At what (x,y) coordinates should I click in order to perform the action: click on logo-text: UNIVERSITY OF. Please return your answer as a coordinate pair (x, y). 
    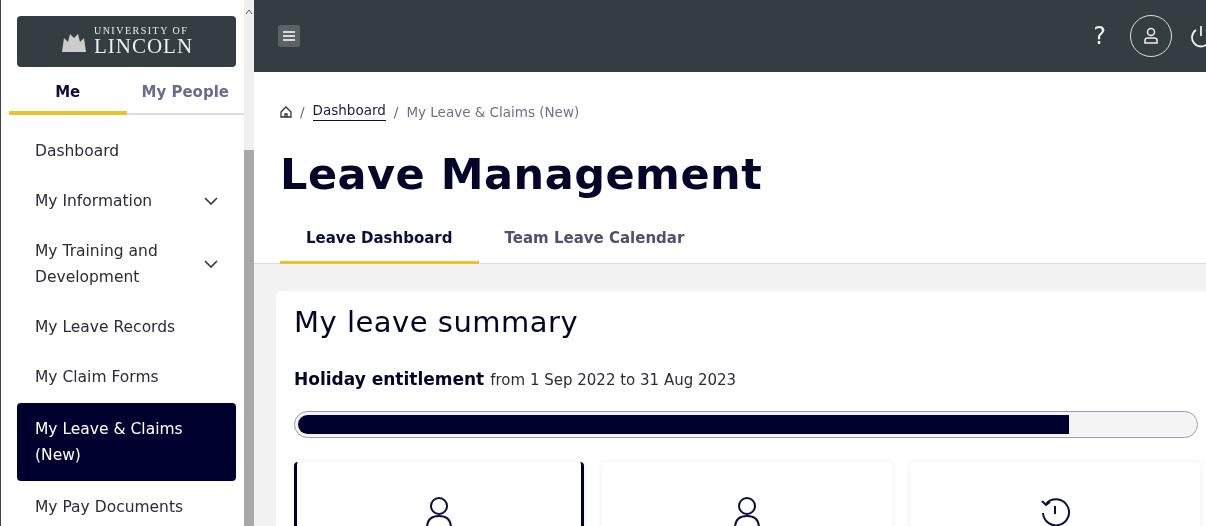
    Looking at the image, I should click on (141, 31).